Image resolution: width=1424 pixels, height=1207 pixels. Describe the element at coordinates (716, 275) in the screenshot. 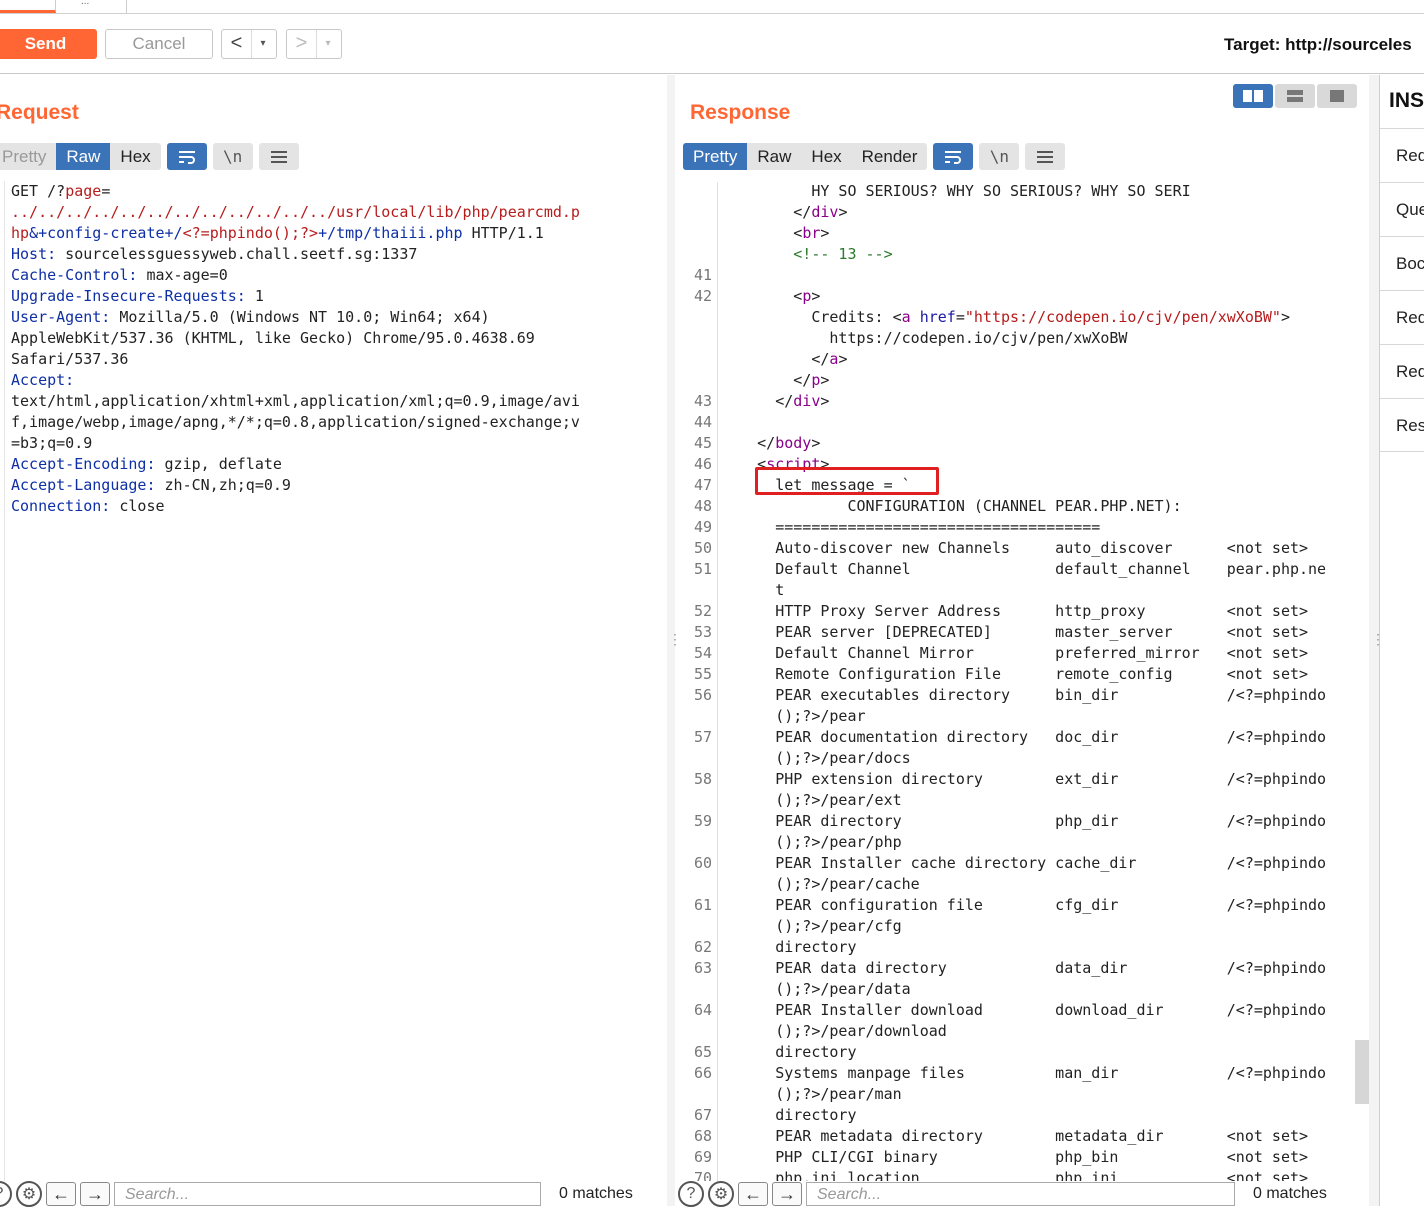

I see `line-text` at that location.